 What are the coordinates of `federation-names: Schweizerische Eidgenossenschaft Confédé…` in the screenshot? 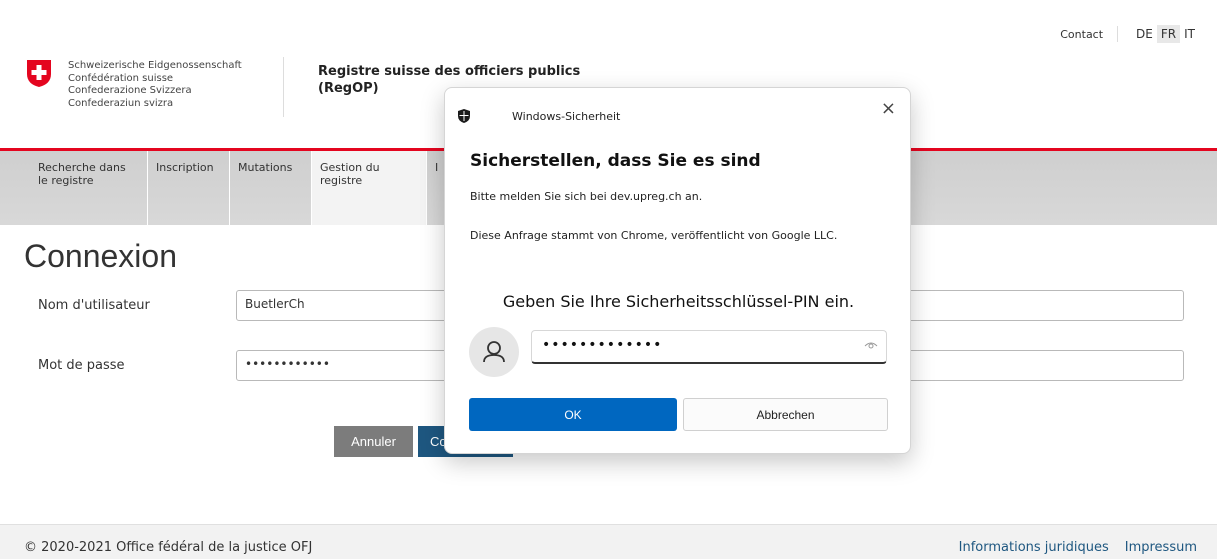 It's located at (155, 85).